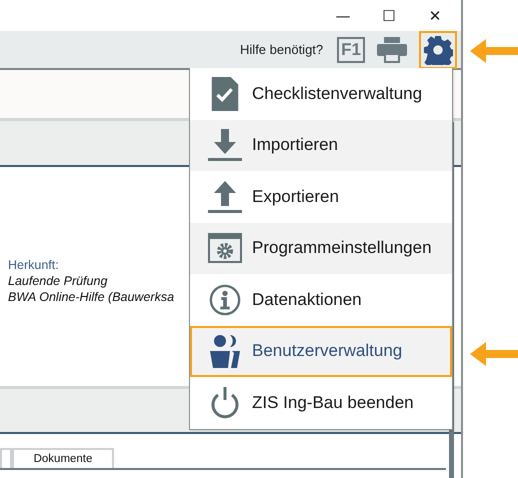 The width and height of the screenshot is (518, 478). What do you see at coordinates (389, 15) in the screenshot?
I see `maximize-button: ☐` at bounding box center [389, 15].